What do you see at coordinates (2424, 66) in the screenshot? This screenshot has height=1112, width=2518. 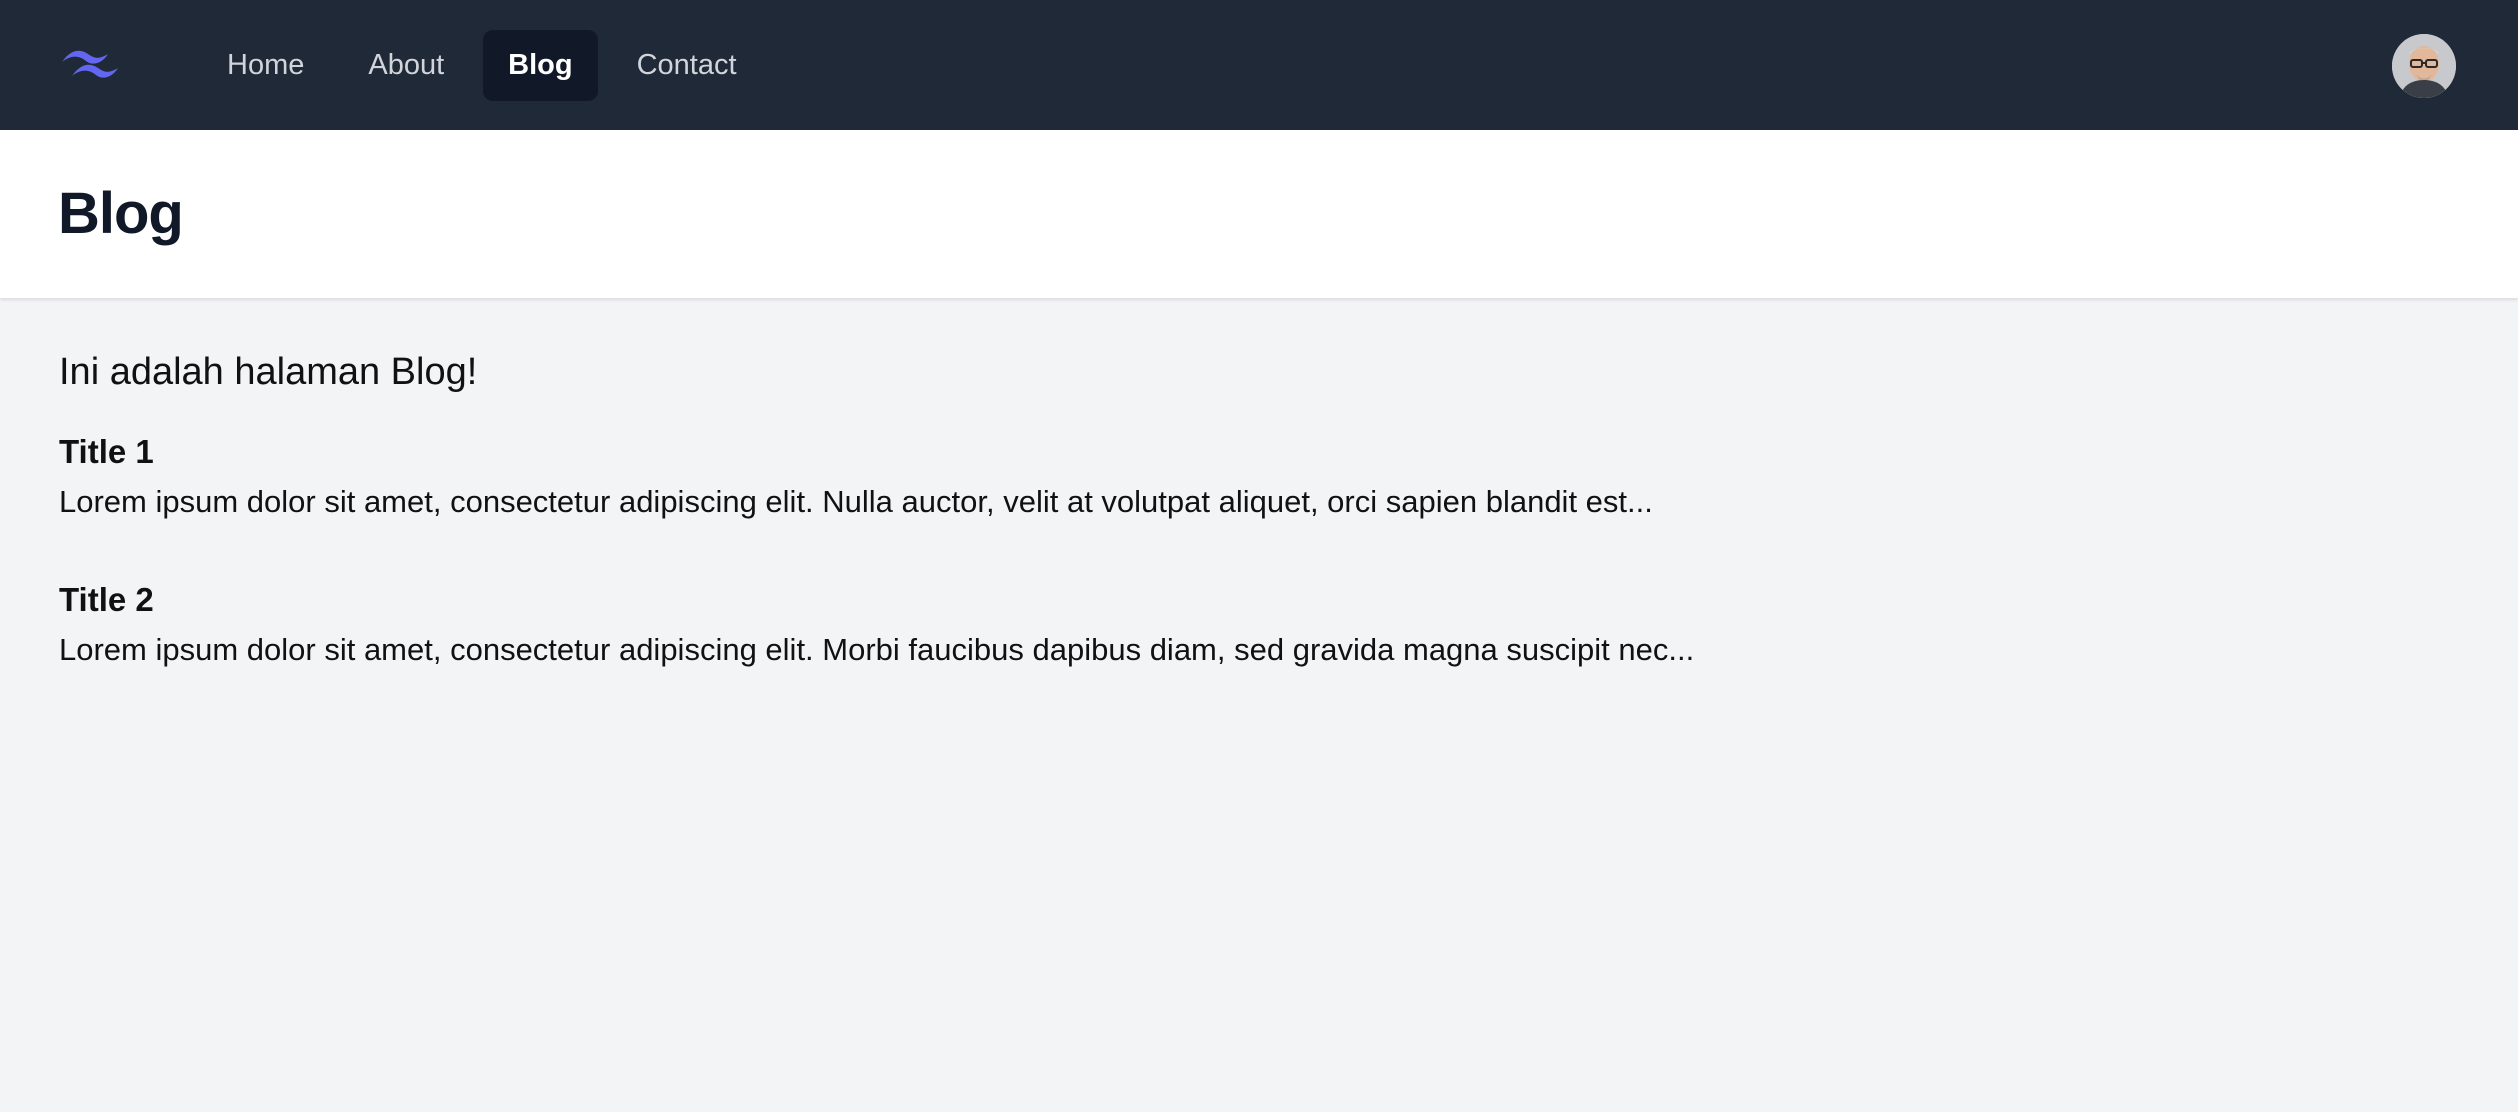 I see `user-avatar` at bounding box center [2424, 66].